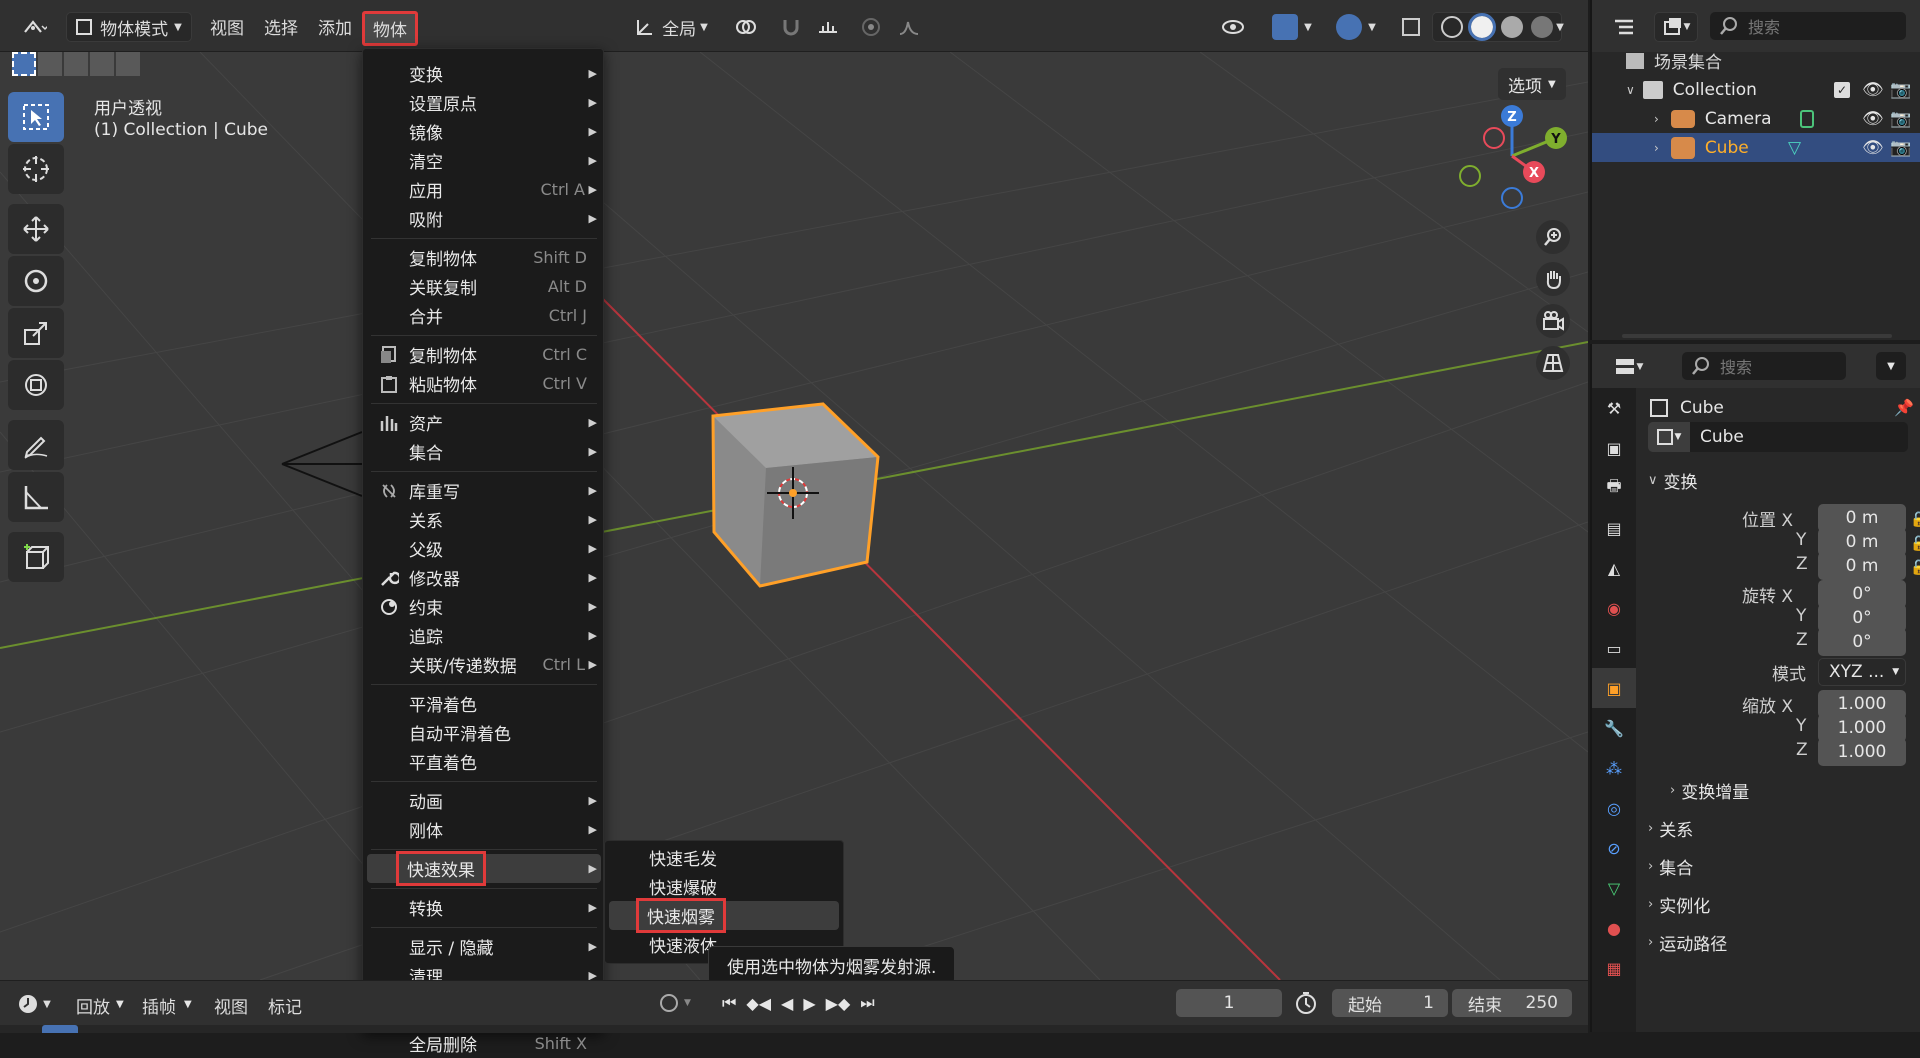  I want to click on annotate-tool, so click(36, 445).